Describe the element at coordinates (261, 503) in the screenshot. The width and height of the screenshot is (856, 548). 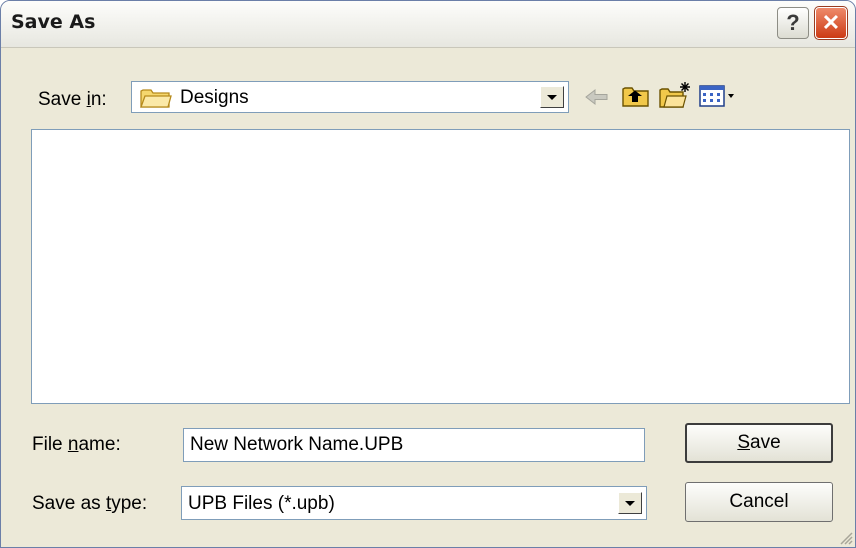
I see `save-as-type-value: UPB Files (*.upb)` at that location.